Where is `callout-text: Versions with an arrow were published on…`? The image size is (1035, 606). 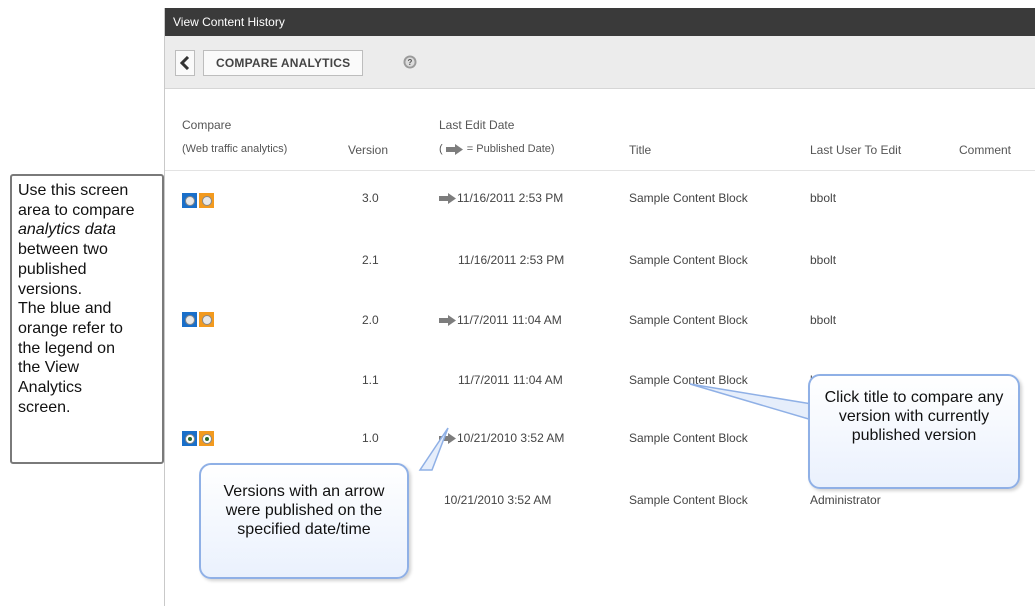
callout-text: Versions with an arrow were published on… is located at coordinates (304, 510).